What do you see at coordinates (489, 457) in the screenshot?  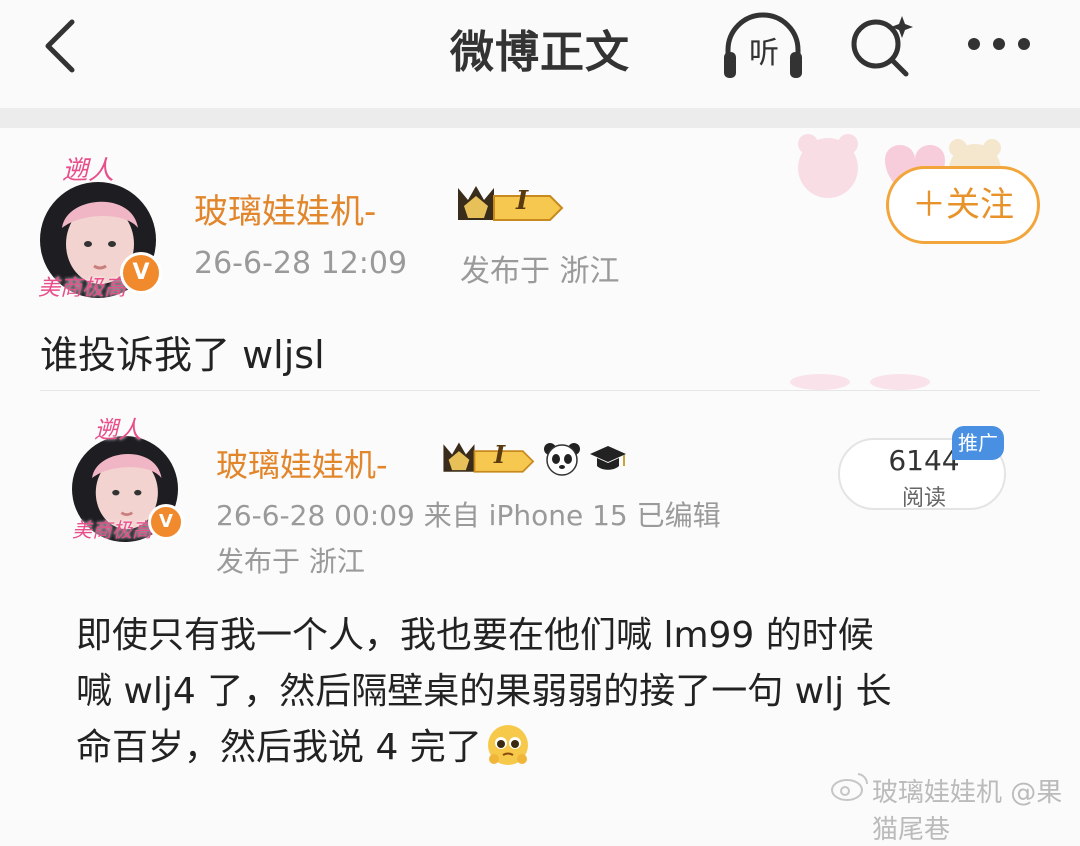 I see `repost-crown-level-badge-icon` at bounding box center [489, 457].